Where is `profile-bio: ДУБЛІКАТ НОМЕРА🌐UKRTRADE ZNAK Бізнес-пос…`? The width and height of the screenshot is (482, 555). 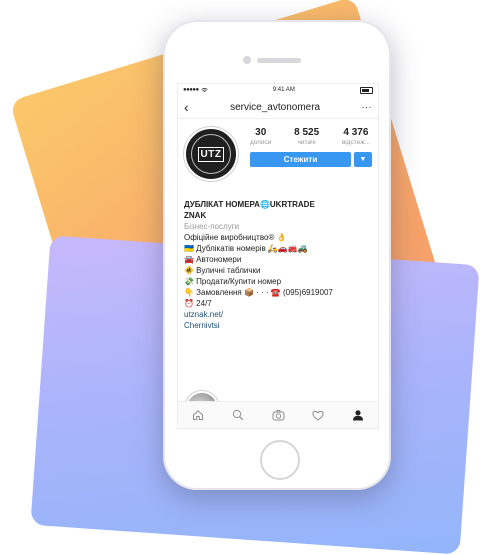 profile-bio: ДУБЛІКАТ НОМЕРА🌐UKRTRADE ZNAK Бізнес-пос… is located at coordinates (278, 258).